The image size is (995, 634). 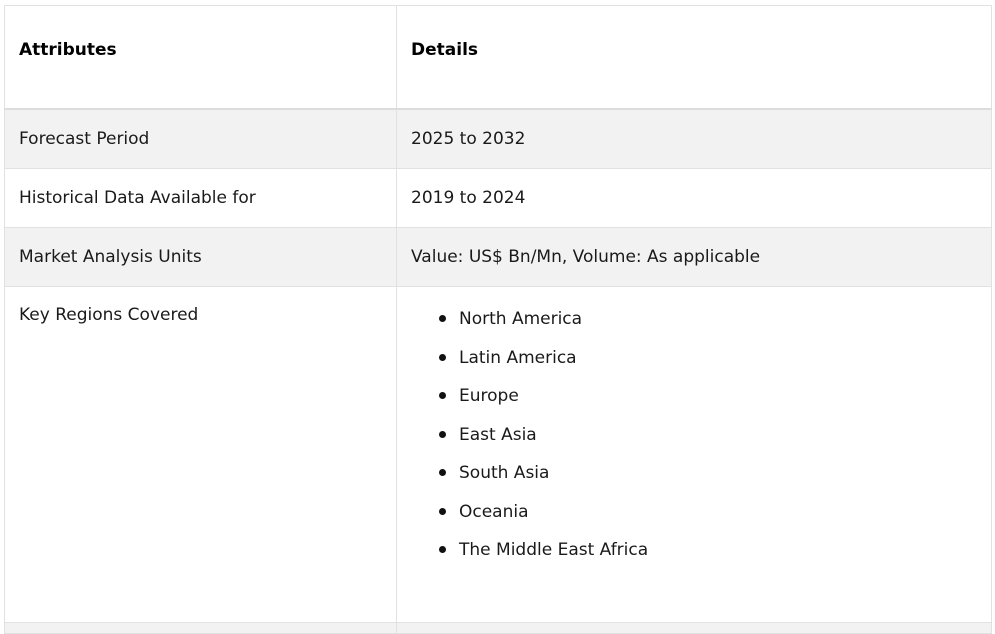 What do you see at coordinates (494, 511) in the screenshot?
I see `region-label: Oceania` at bounding box center [494, 511].